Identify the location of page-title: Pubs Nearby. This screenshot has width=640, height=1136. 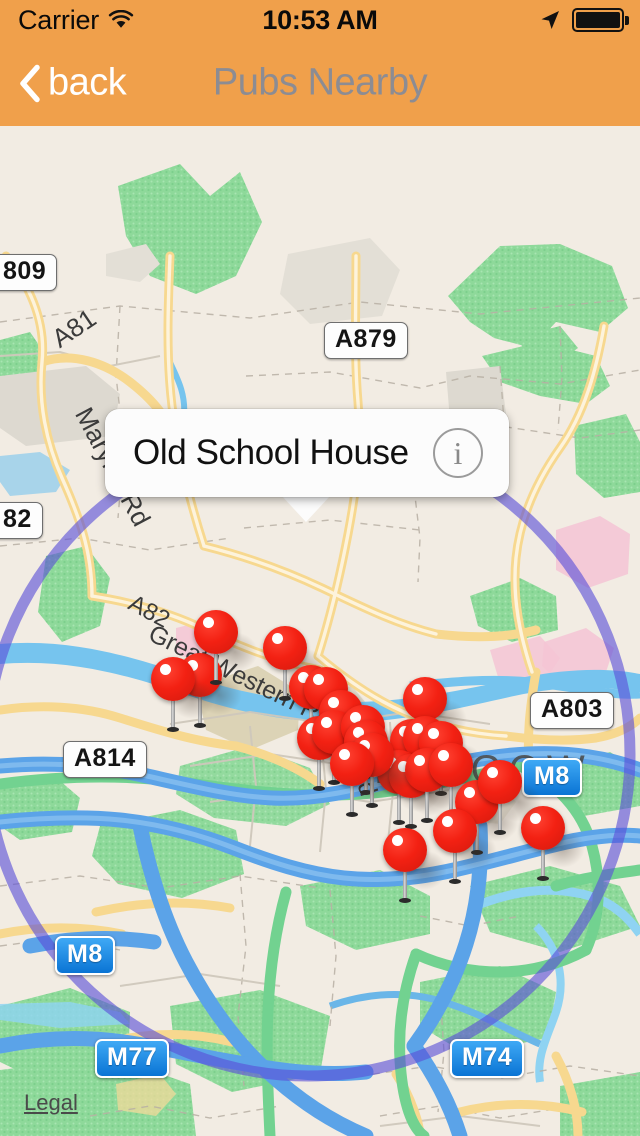
(320, 82).